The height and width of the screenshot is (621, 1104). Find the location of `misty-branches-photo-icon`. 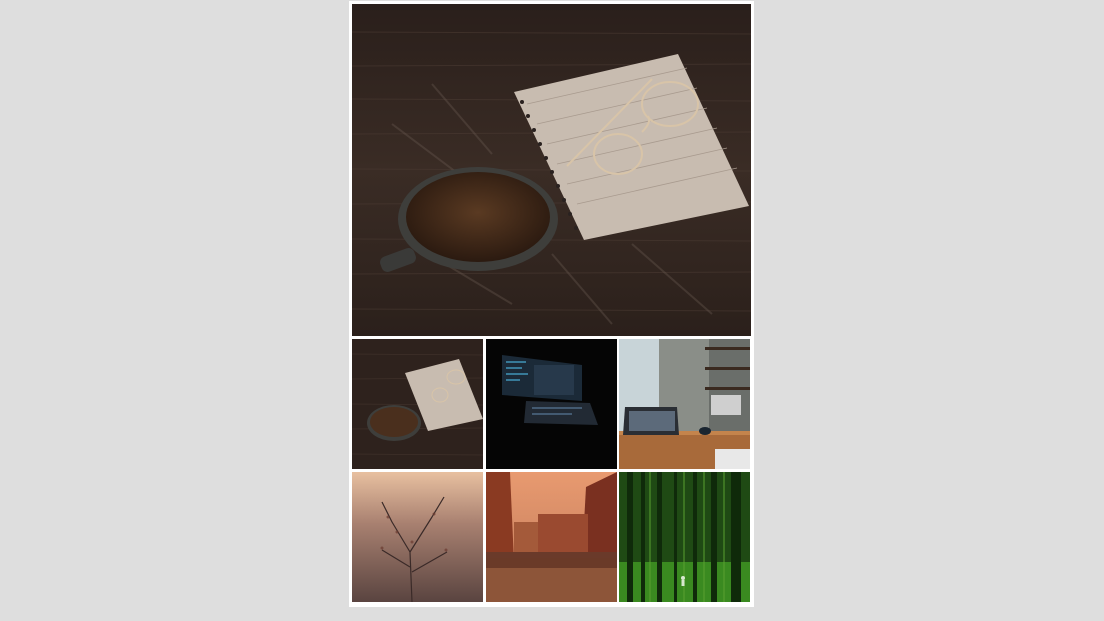

misty-branches-photo-icon is located at coordinates (417, 537).